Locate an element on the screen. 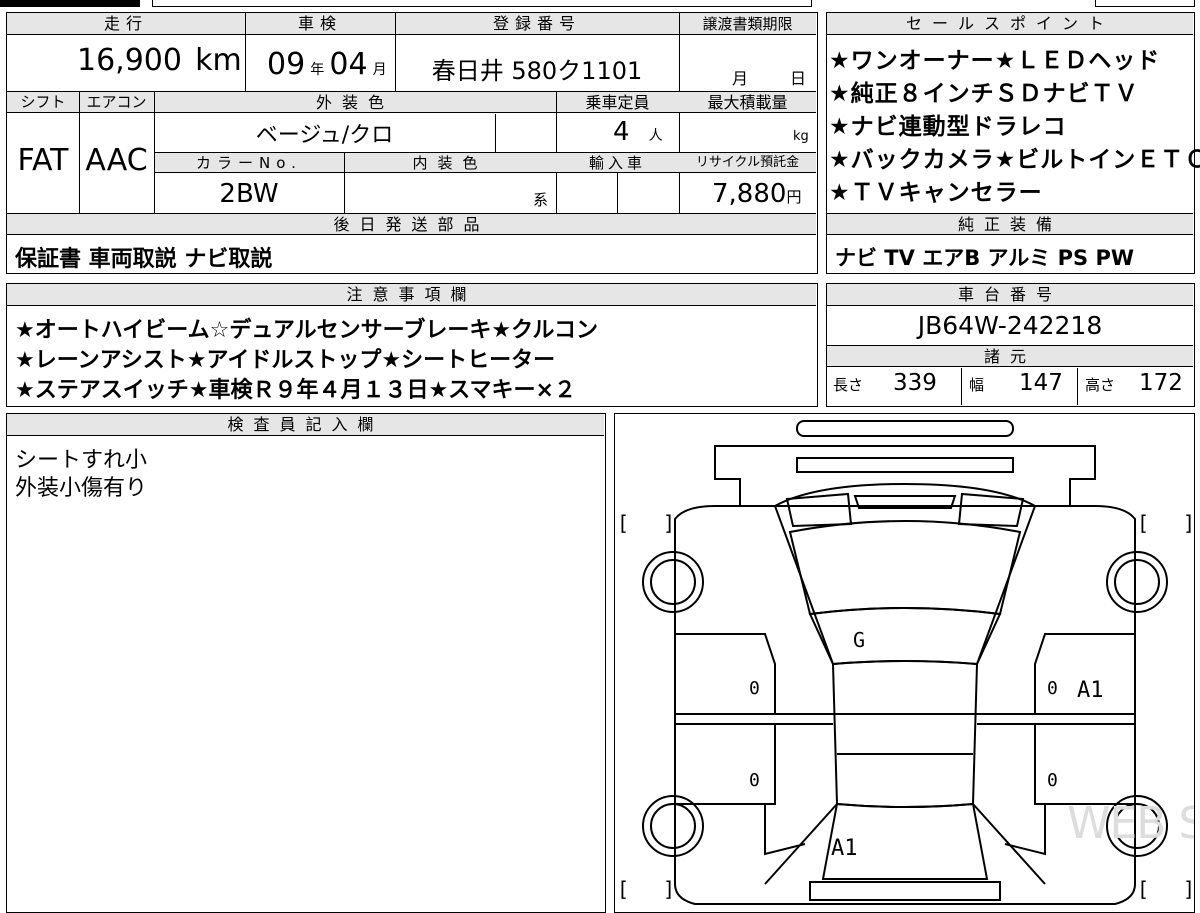  sales-point-5: ★ＴＶキャンセラー is located at coordinates (936, 193).